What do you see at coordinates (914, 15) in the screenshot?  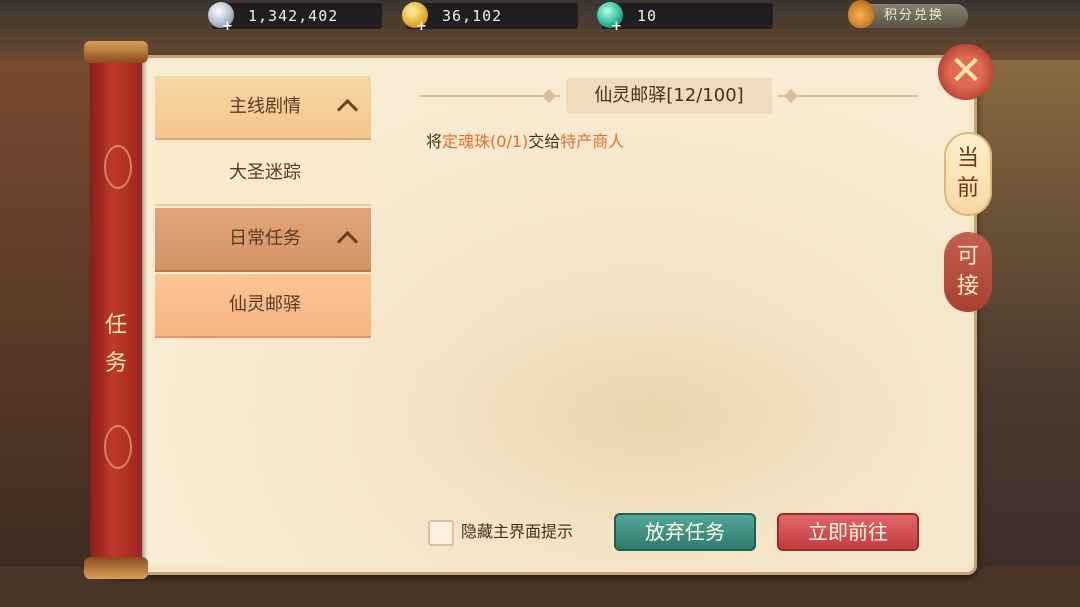 I see `points-exchange-label: 积分兑换` at bounding box center [914, 15].